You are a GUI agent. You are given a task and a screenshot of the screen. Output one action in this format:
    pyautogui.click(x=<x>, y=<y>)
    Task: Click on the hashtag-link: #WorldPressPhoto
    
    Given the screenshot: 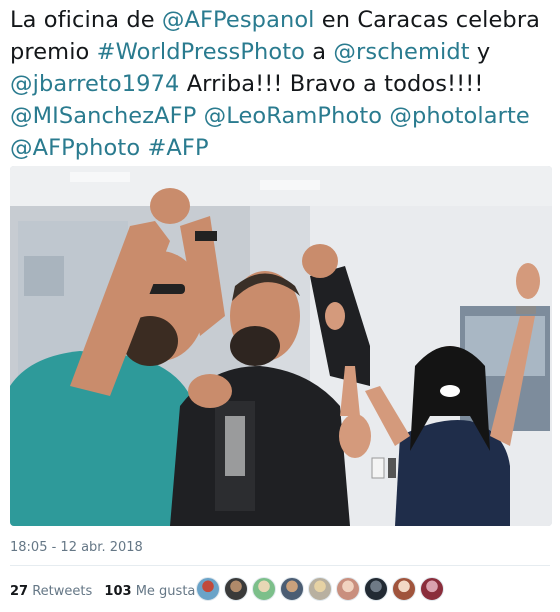 What is the action you would take?
    pyautogui.click(x=201, y=52)
    